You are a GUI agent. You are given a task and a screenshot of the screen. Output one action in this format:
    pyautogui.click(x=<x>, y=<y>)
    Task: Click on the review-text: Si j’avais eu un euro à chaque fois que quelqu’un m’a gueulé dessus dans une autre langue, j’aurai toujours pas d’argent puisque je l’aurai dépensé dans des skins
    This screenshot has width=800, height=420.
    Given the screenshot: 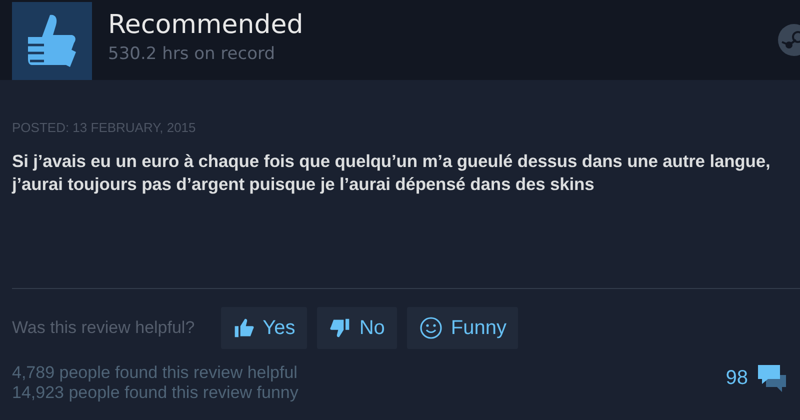 What is the action you would take?
    pyautogui.click(x=391, y=173)
    